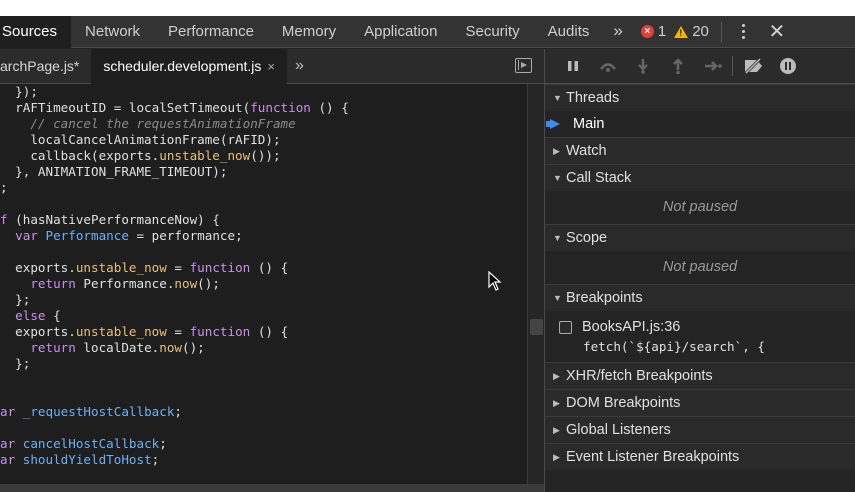 Image resolution: width=855 pixels, height=492 pixels. What do you see at coordinates (700, 177) in the screenshot?
I see `call-stack-section-header: ▼ Call Stack` at bounding box center [700, 177].